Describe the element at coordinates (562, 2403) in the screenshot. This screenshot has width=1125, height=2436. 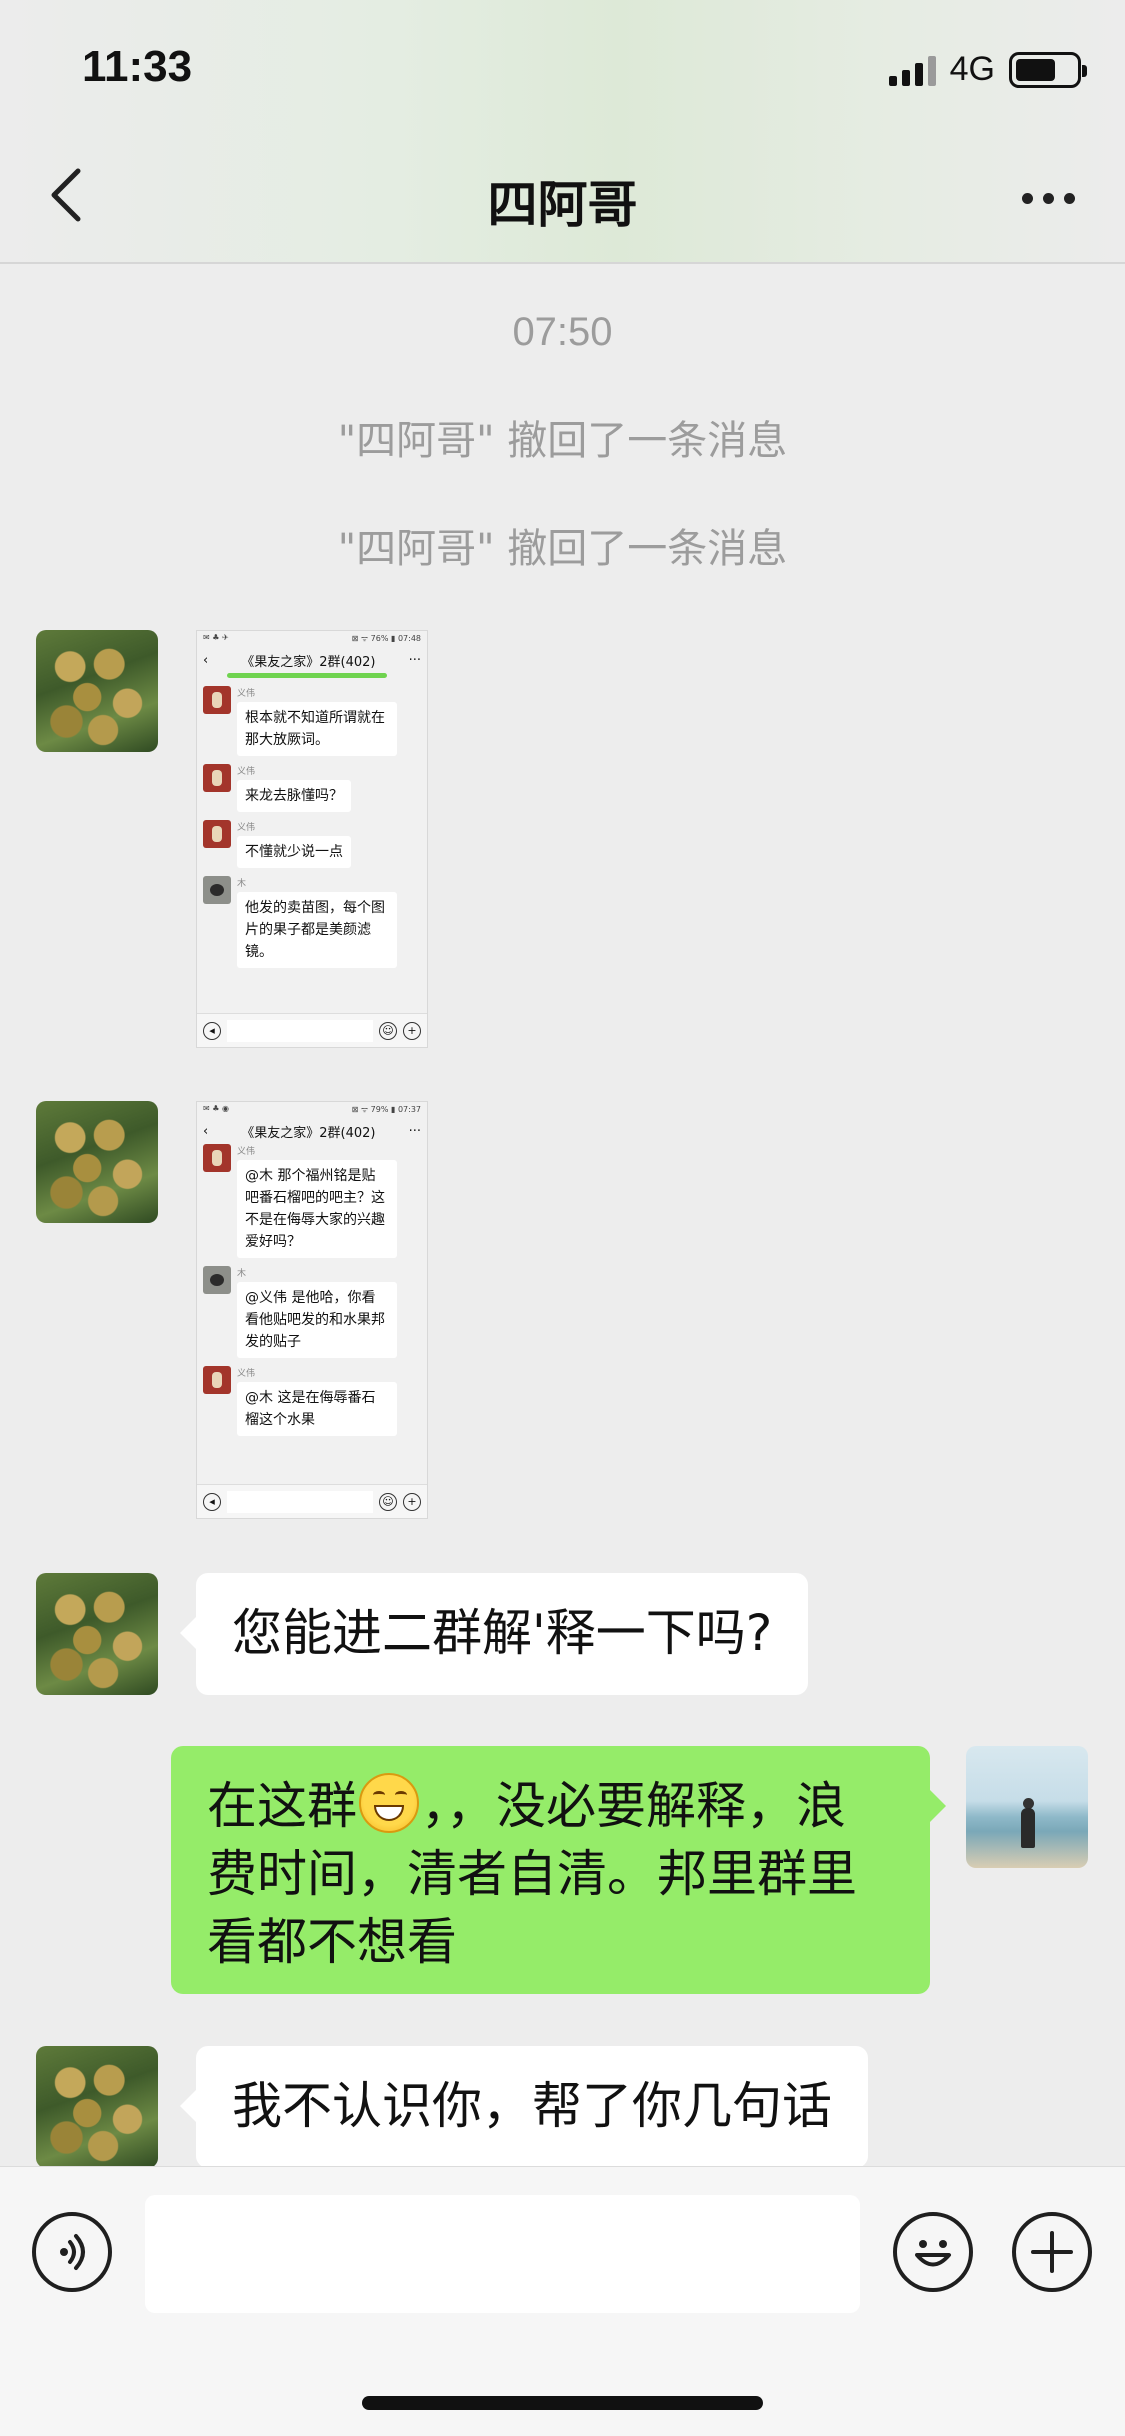
I see `home-indicator` at that location.